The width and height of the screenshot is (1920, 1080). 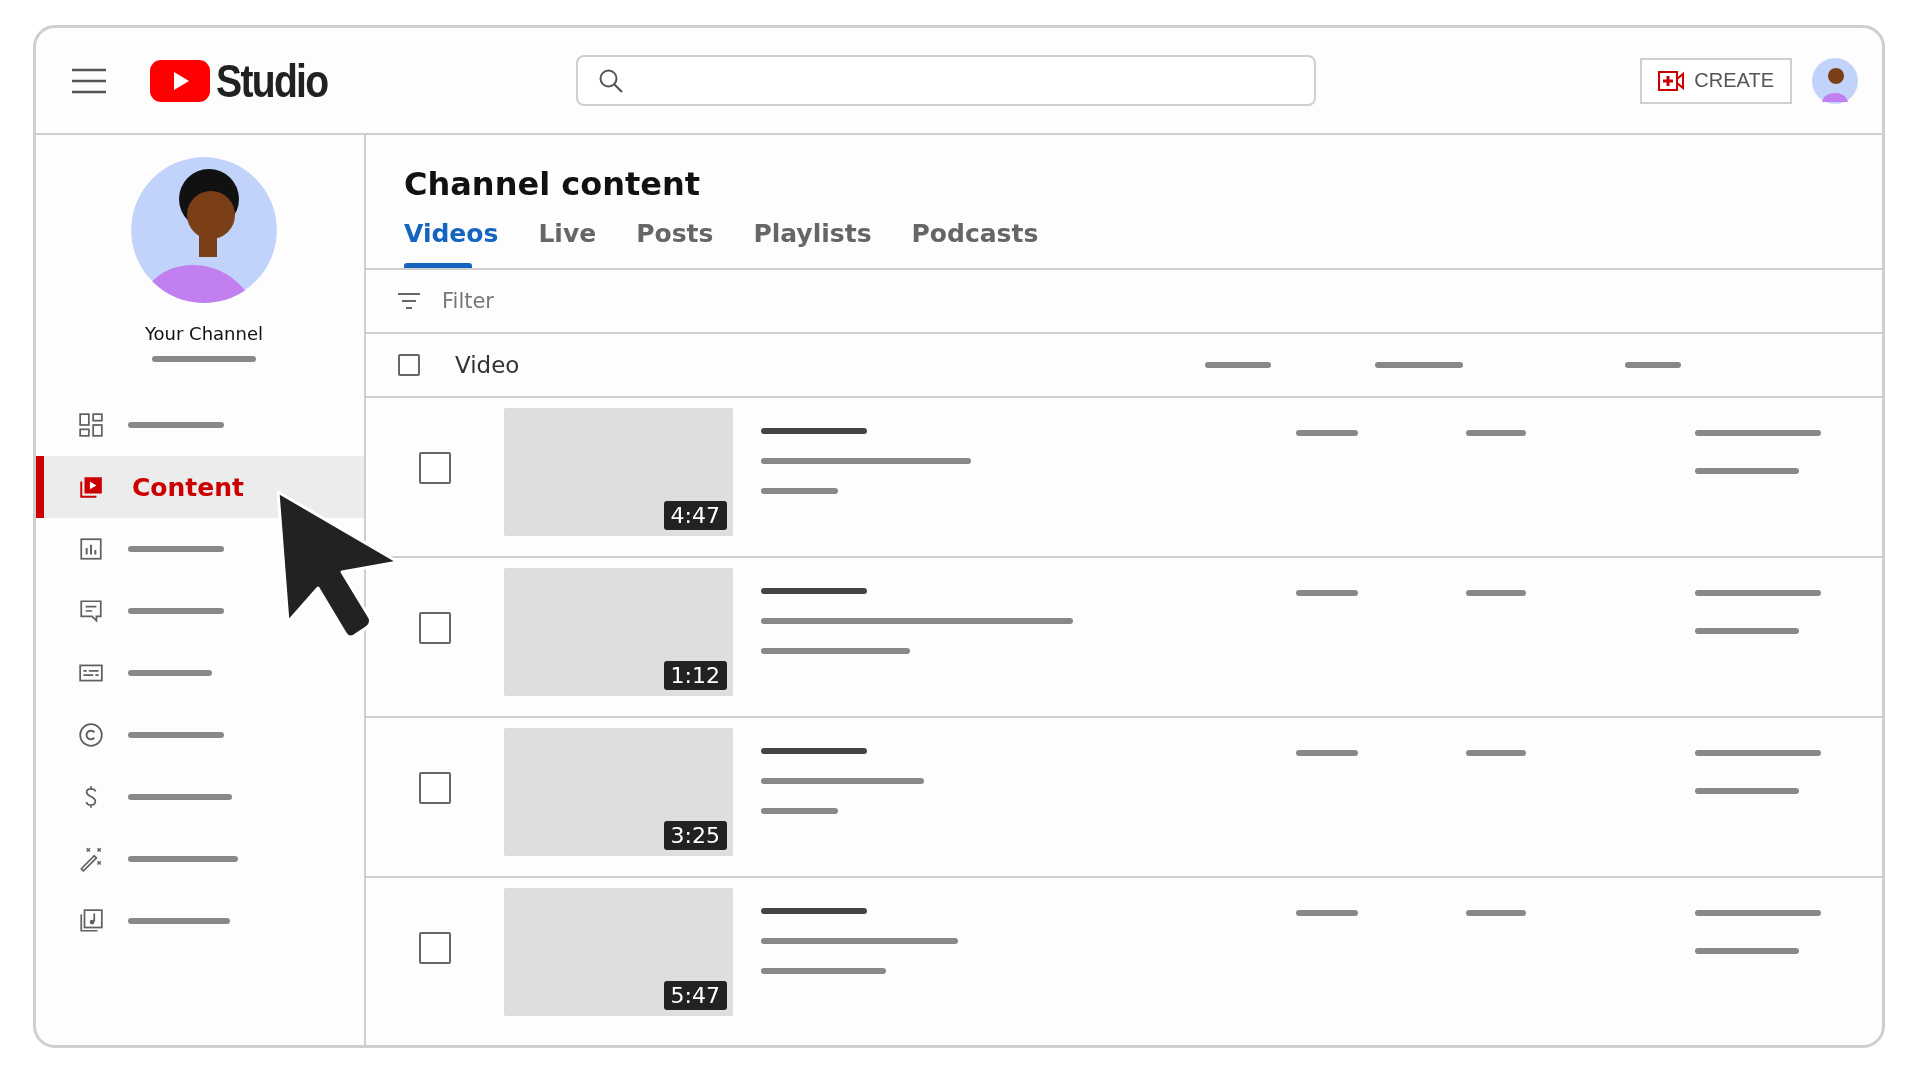 What do you see at coordinates (272, 80) in the screenshot?
I see `logo-text: Studio` at bounding box center [272, 80].